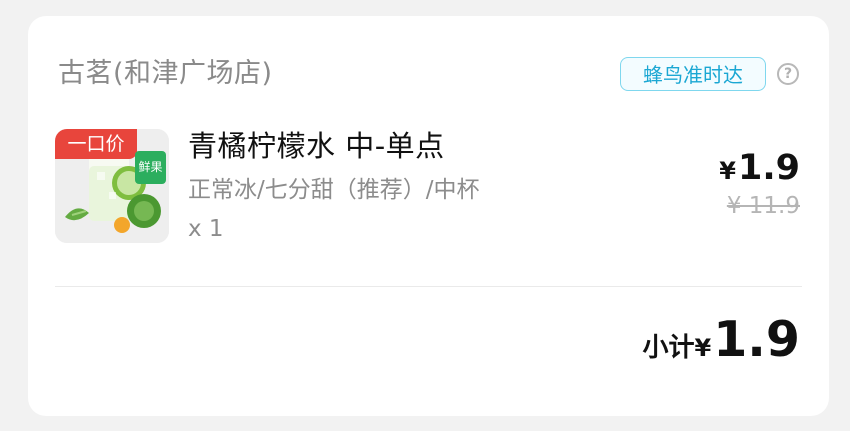  I want to click on delivery-badge: 蜂鸟准时达, so click(693, 74).